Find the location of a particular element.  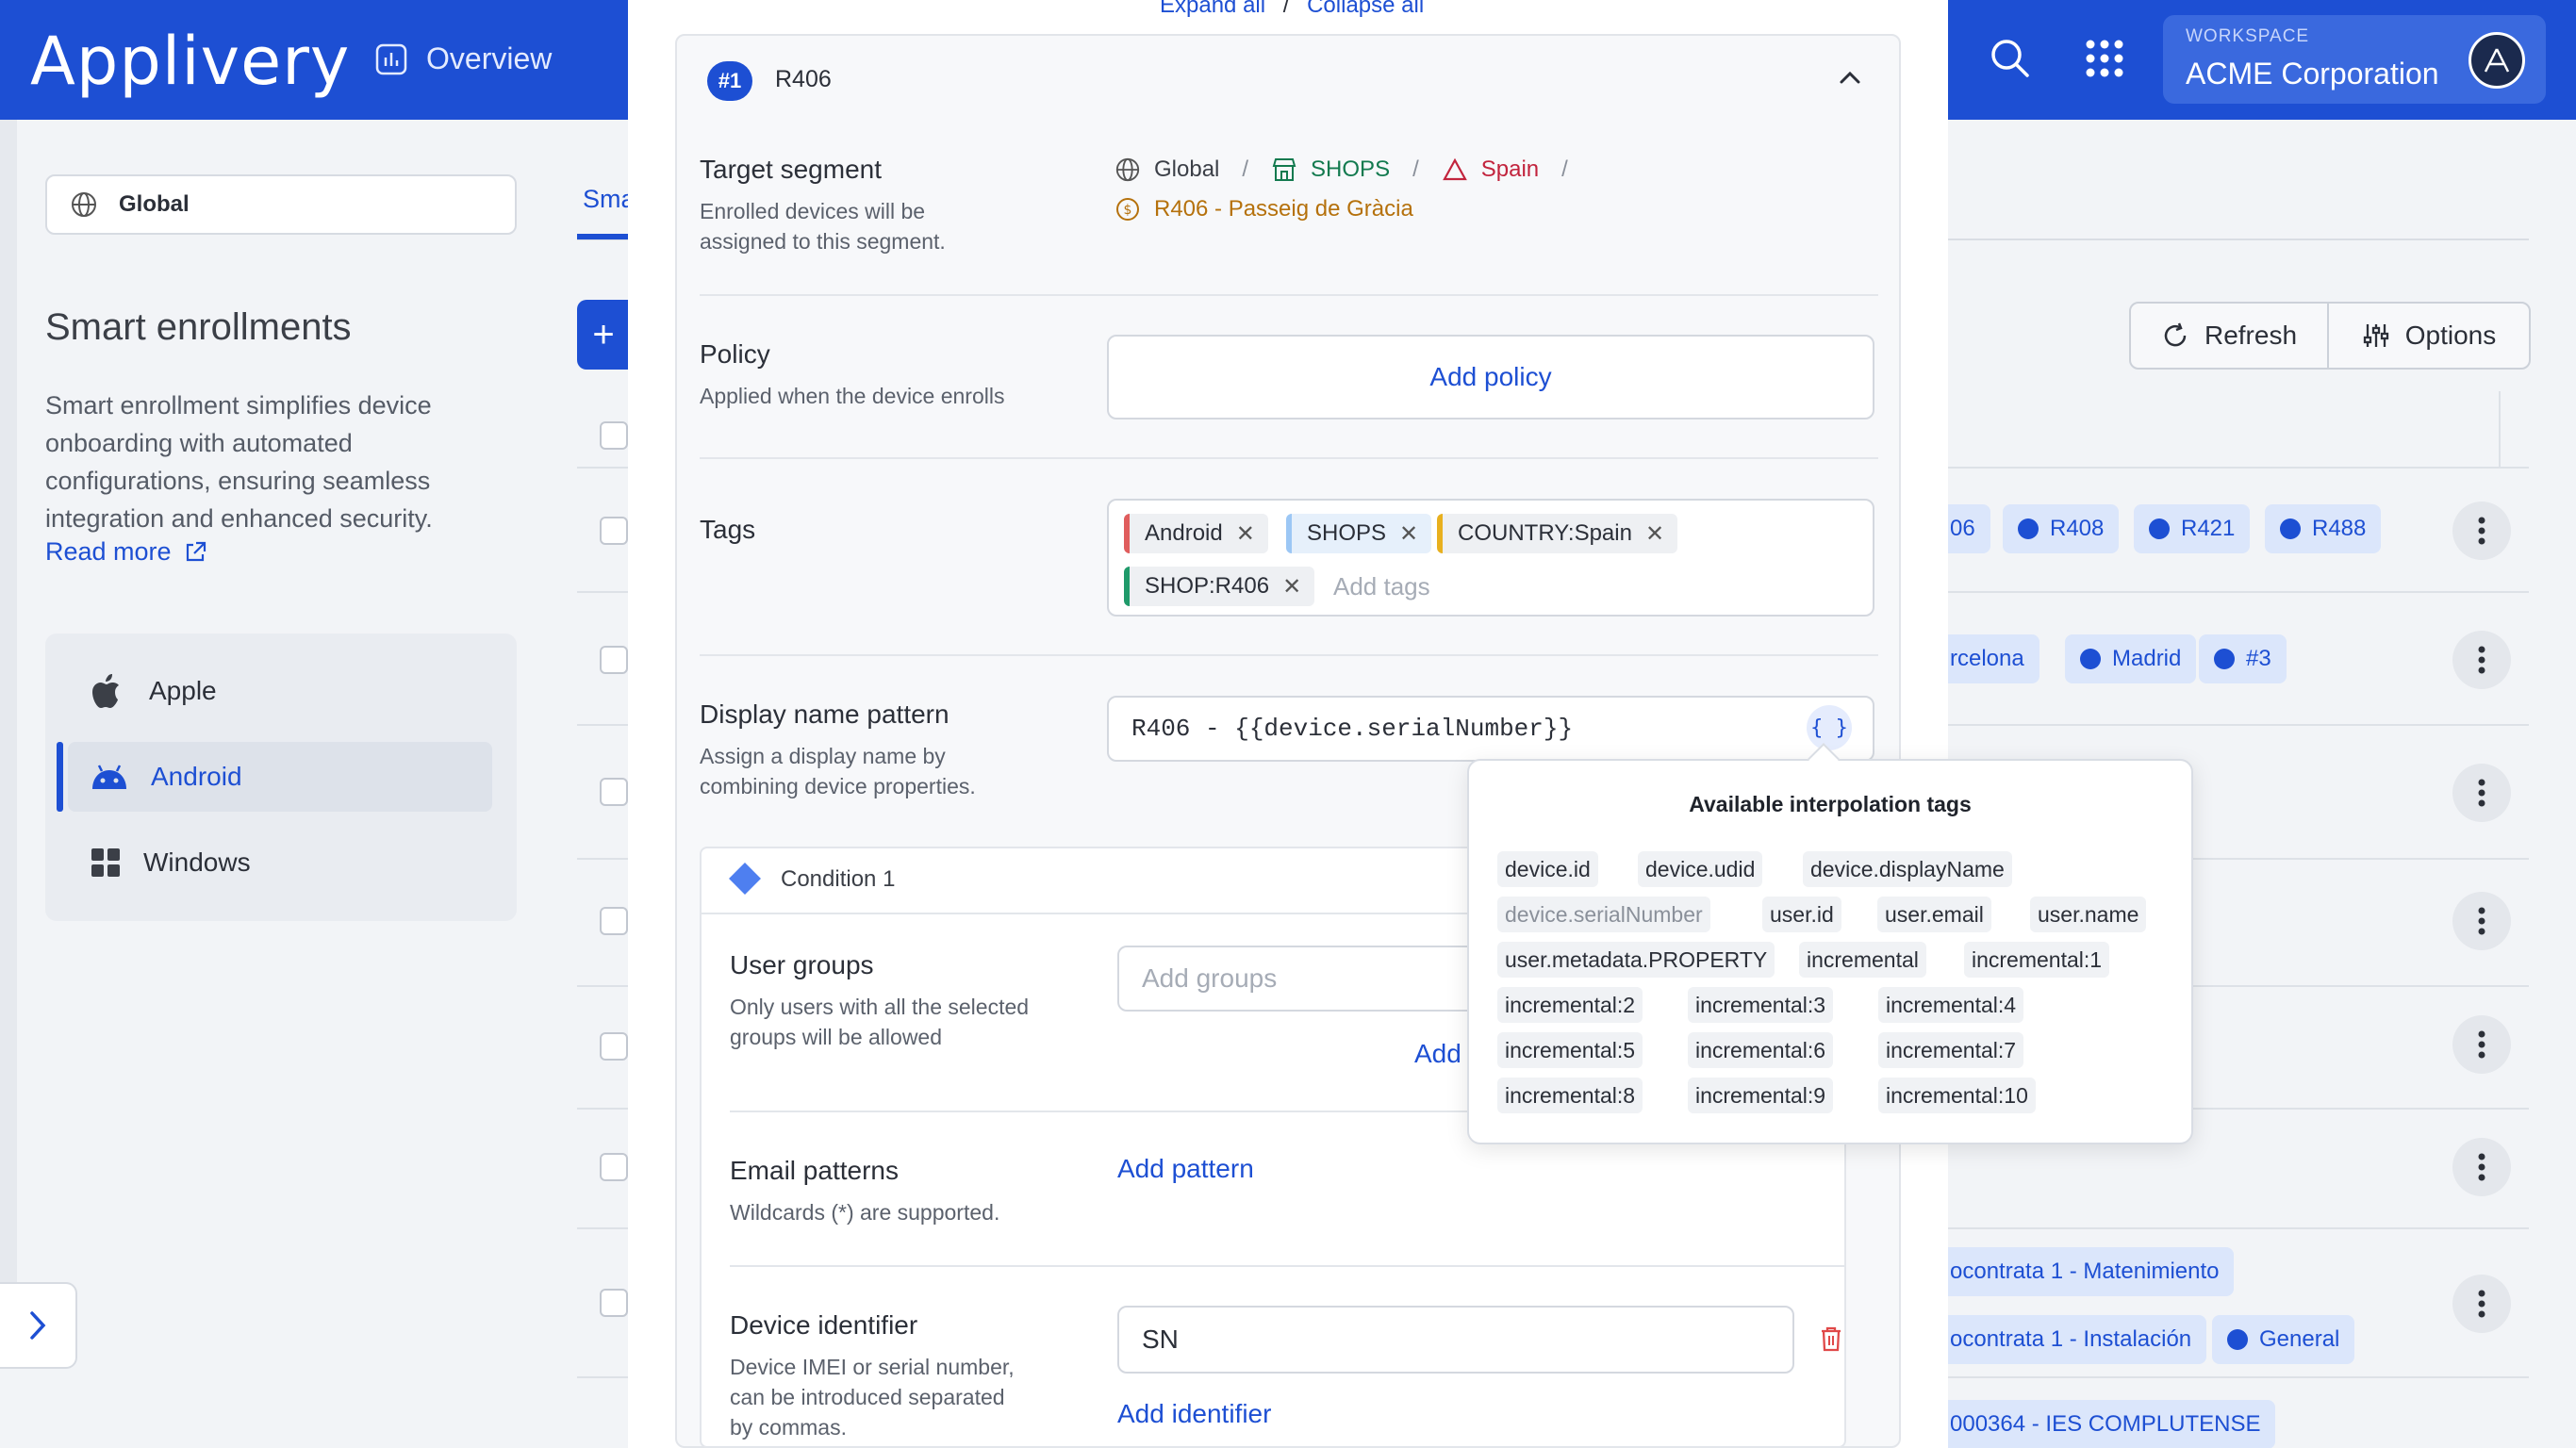

interpolation-tag: device.displayName is located at coordinates (1907, 869).